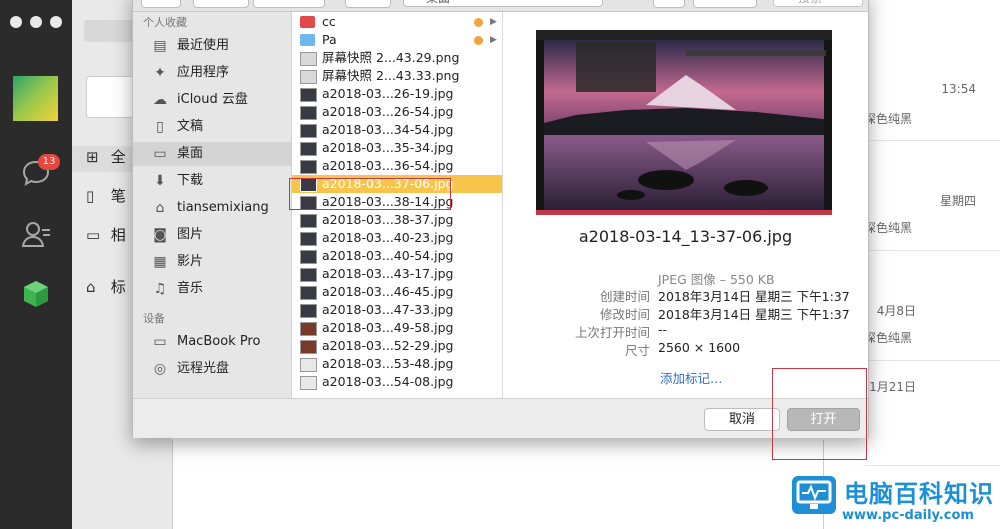 Image resolution: width=1000 pixels, height=529 pixels. Describe the element at coordinates (397, 238) in the screenshot. I see `list-item: a2018-03...40-23.jpg` at that location.